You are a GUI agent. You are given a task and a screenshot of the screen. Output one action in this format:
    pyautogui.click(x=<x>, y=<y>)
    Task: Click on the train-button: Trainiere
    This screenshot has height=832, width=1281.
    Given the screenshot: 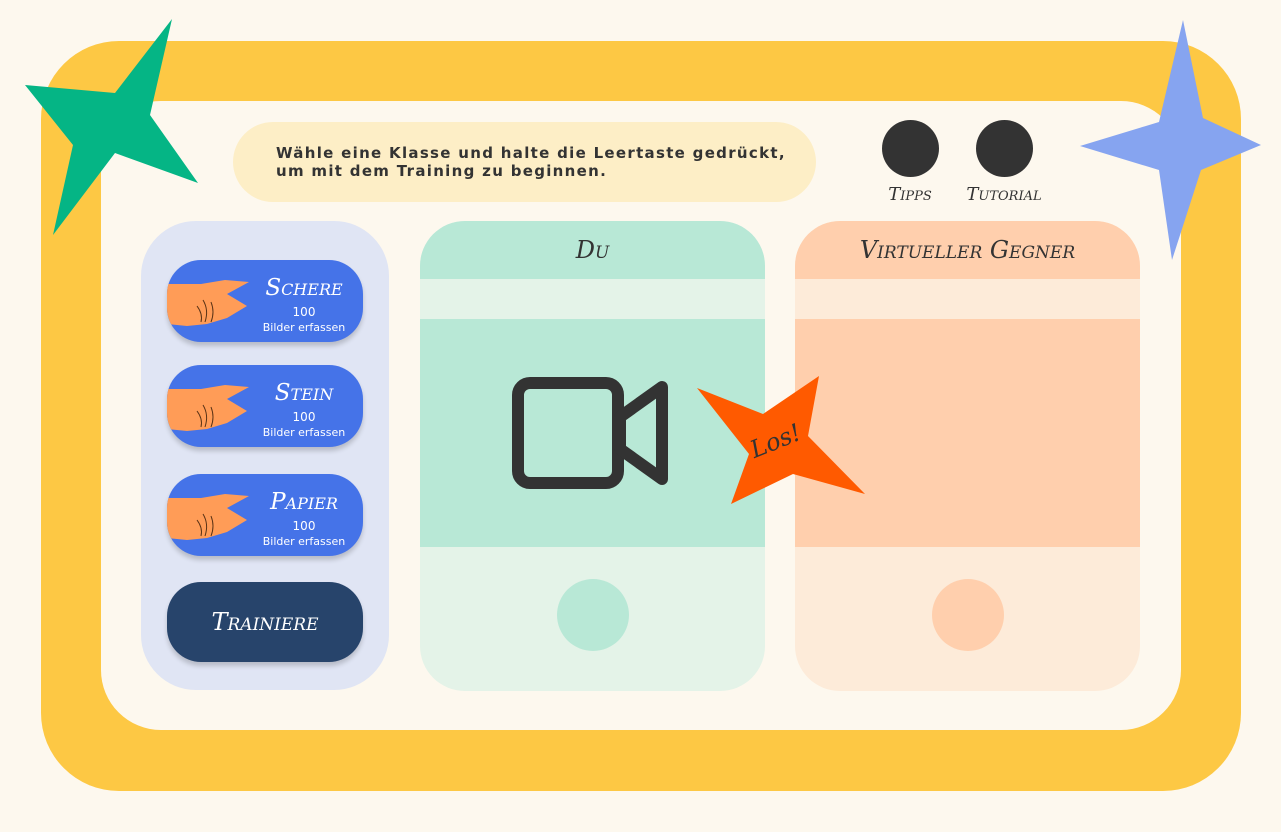 What is the action you would take?
    pyautogui.click(x=265, y=622)
    